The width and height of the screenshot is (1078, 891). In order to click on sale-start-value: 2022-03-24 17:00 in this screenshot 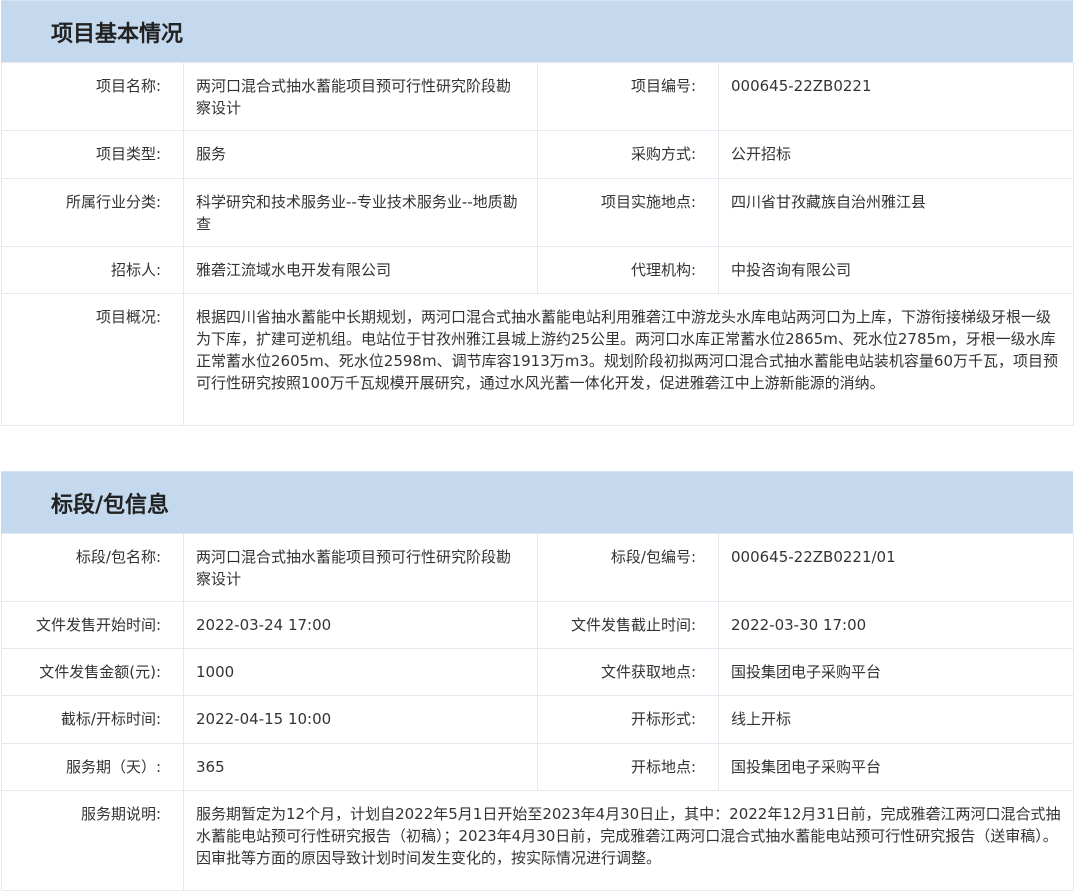, I will do `click(360, 625)`.